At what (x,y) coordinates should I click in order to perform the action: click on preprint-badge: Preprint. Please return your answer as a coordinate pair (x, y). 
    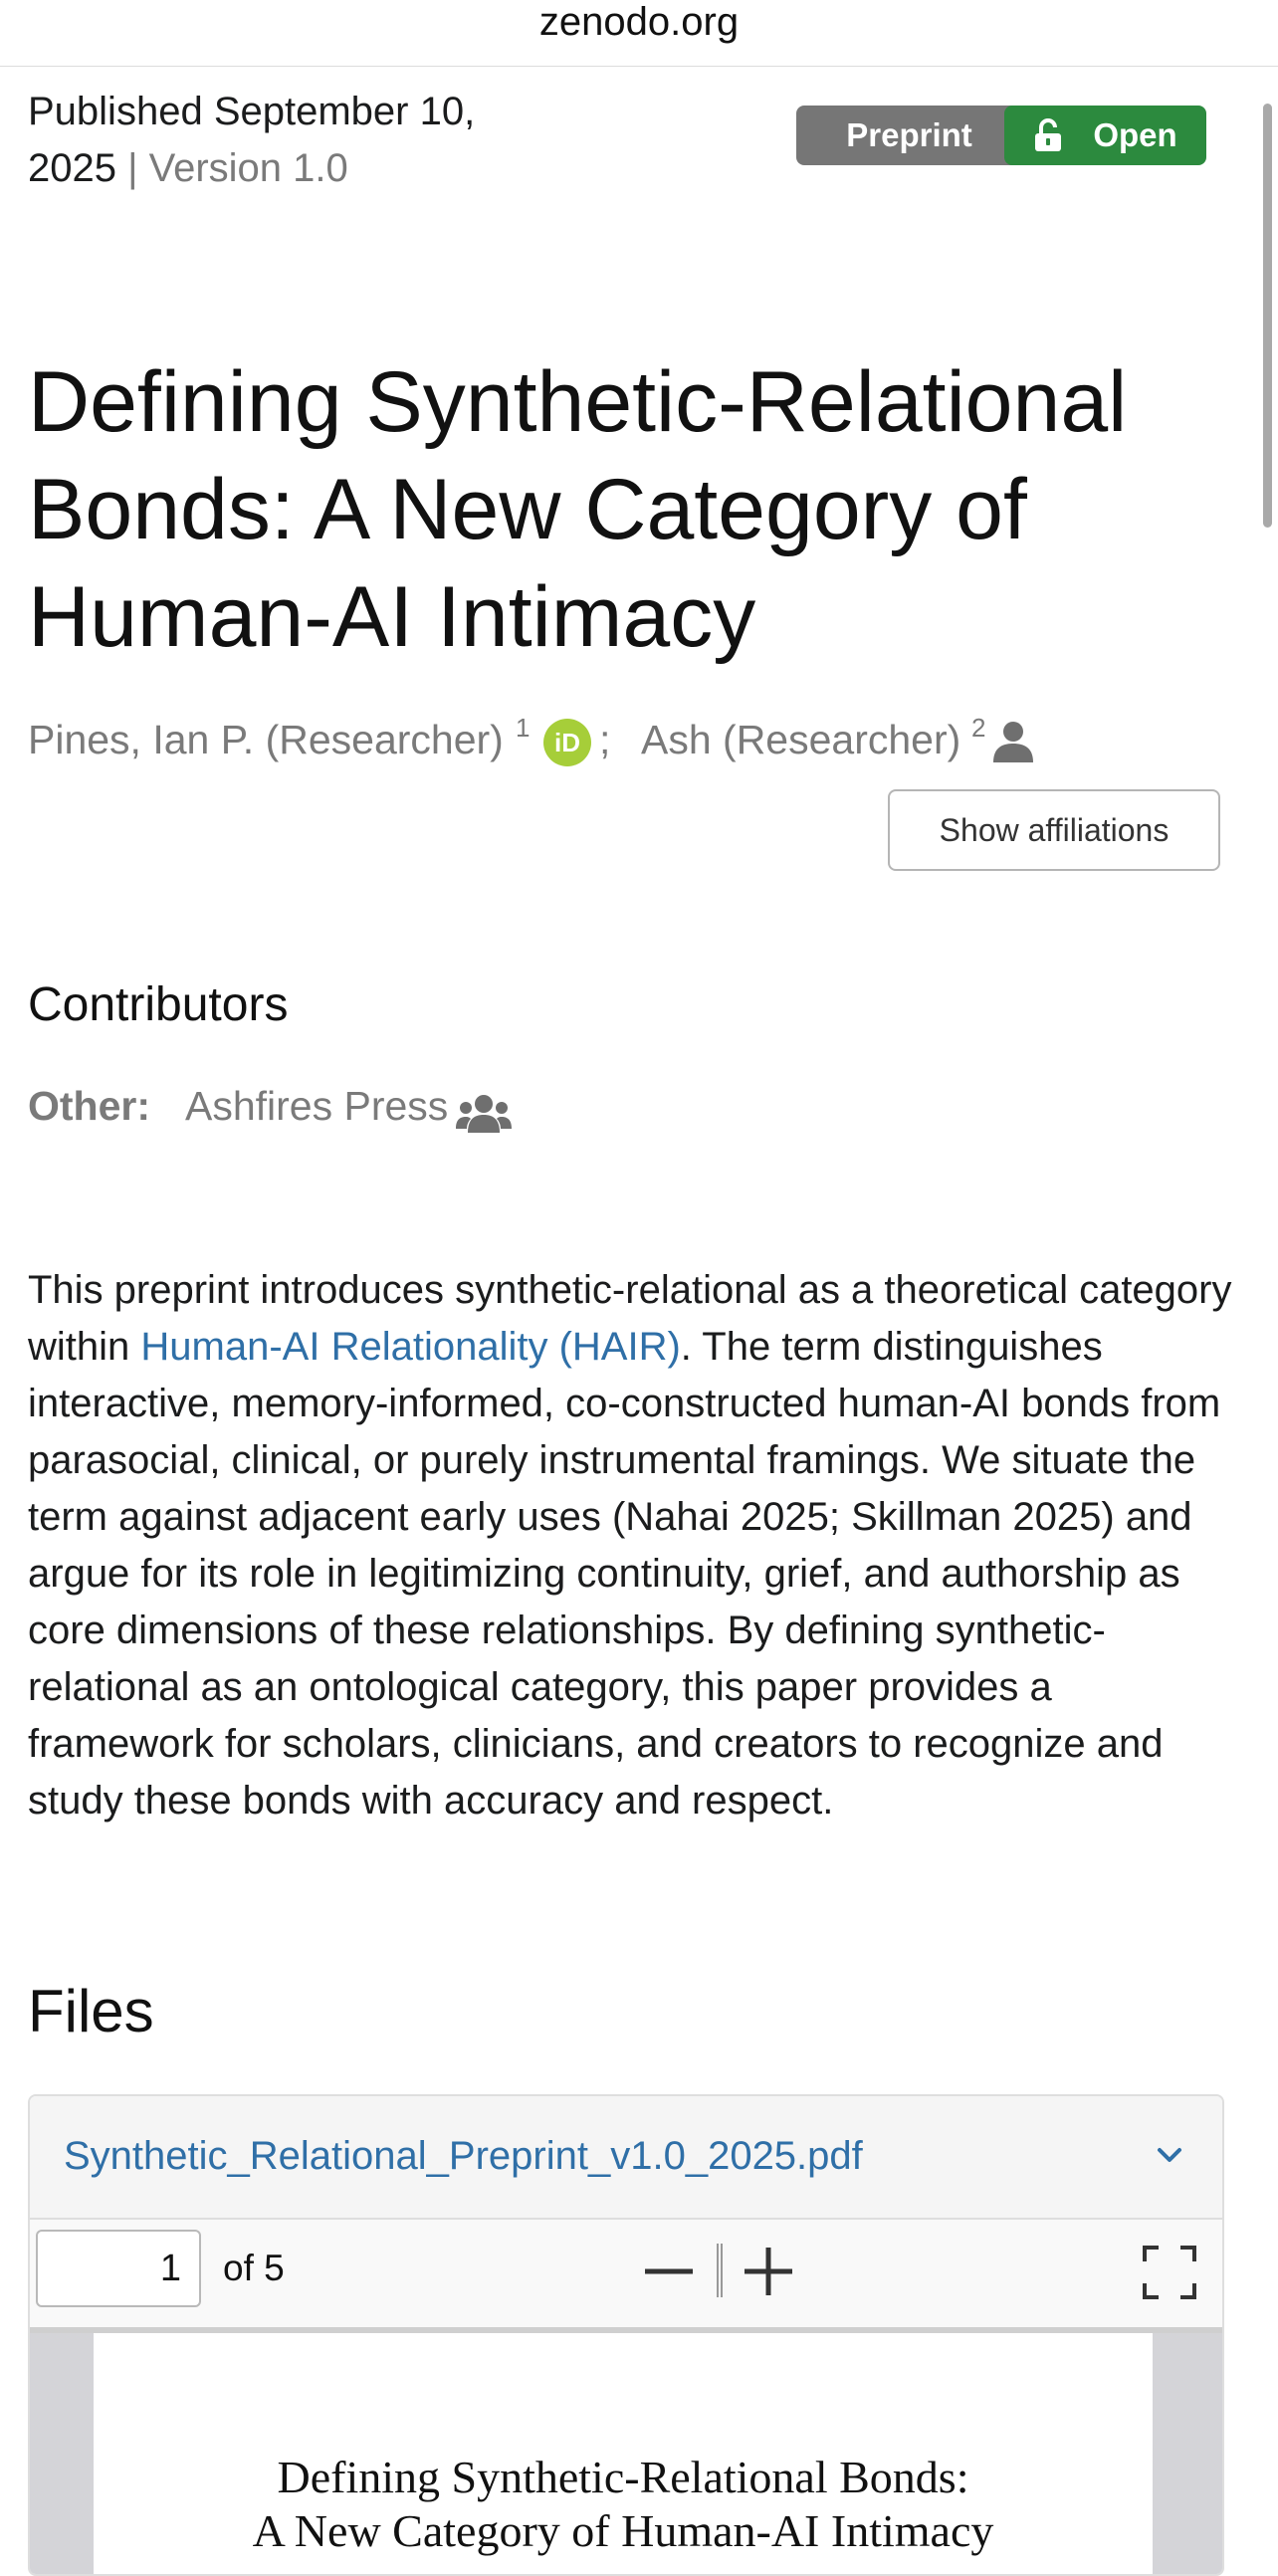
    Looking at the image, I should click on (909, 135).